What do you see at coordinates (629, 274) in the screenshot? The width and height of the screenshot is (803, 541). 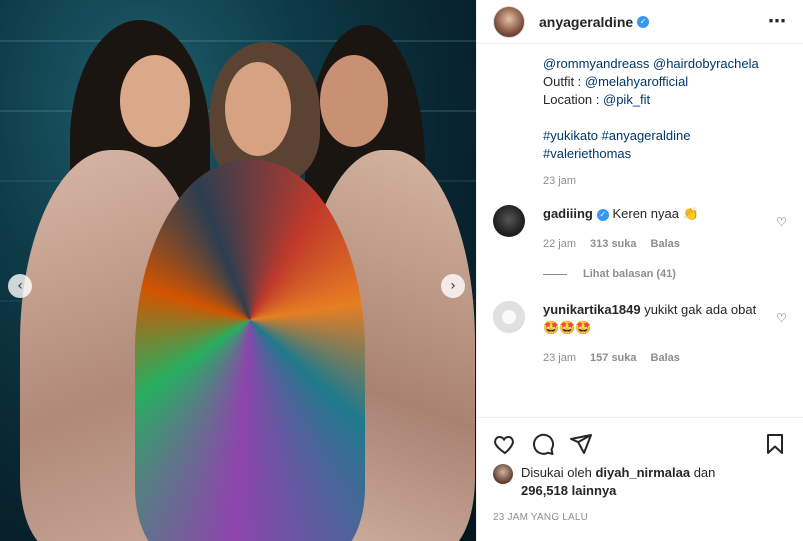 I see `view-replies-label: Lihat balasan (41)` at bounding box center [629, 274].